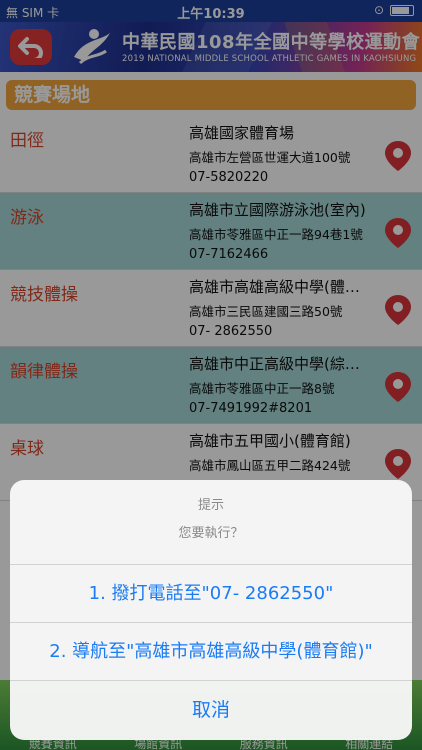  What do you see at coordinates (211, 533) in the screenshot?
I see `action-sheet-message: 您要執行？` at bounding box center [211, 533].